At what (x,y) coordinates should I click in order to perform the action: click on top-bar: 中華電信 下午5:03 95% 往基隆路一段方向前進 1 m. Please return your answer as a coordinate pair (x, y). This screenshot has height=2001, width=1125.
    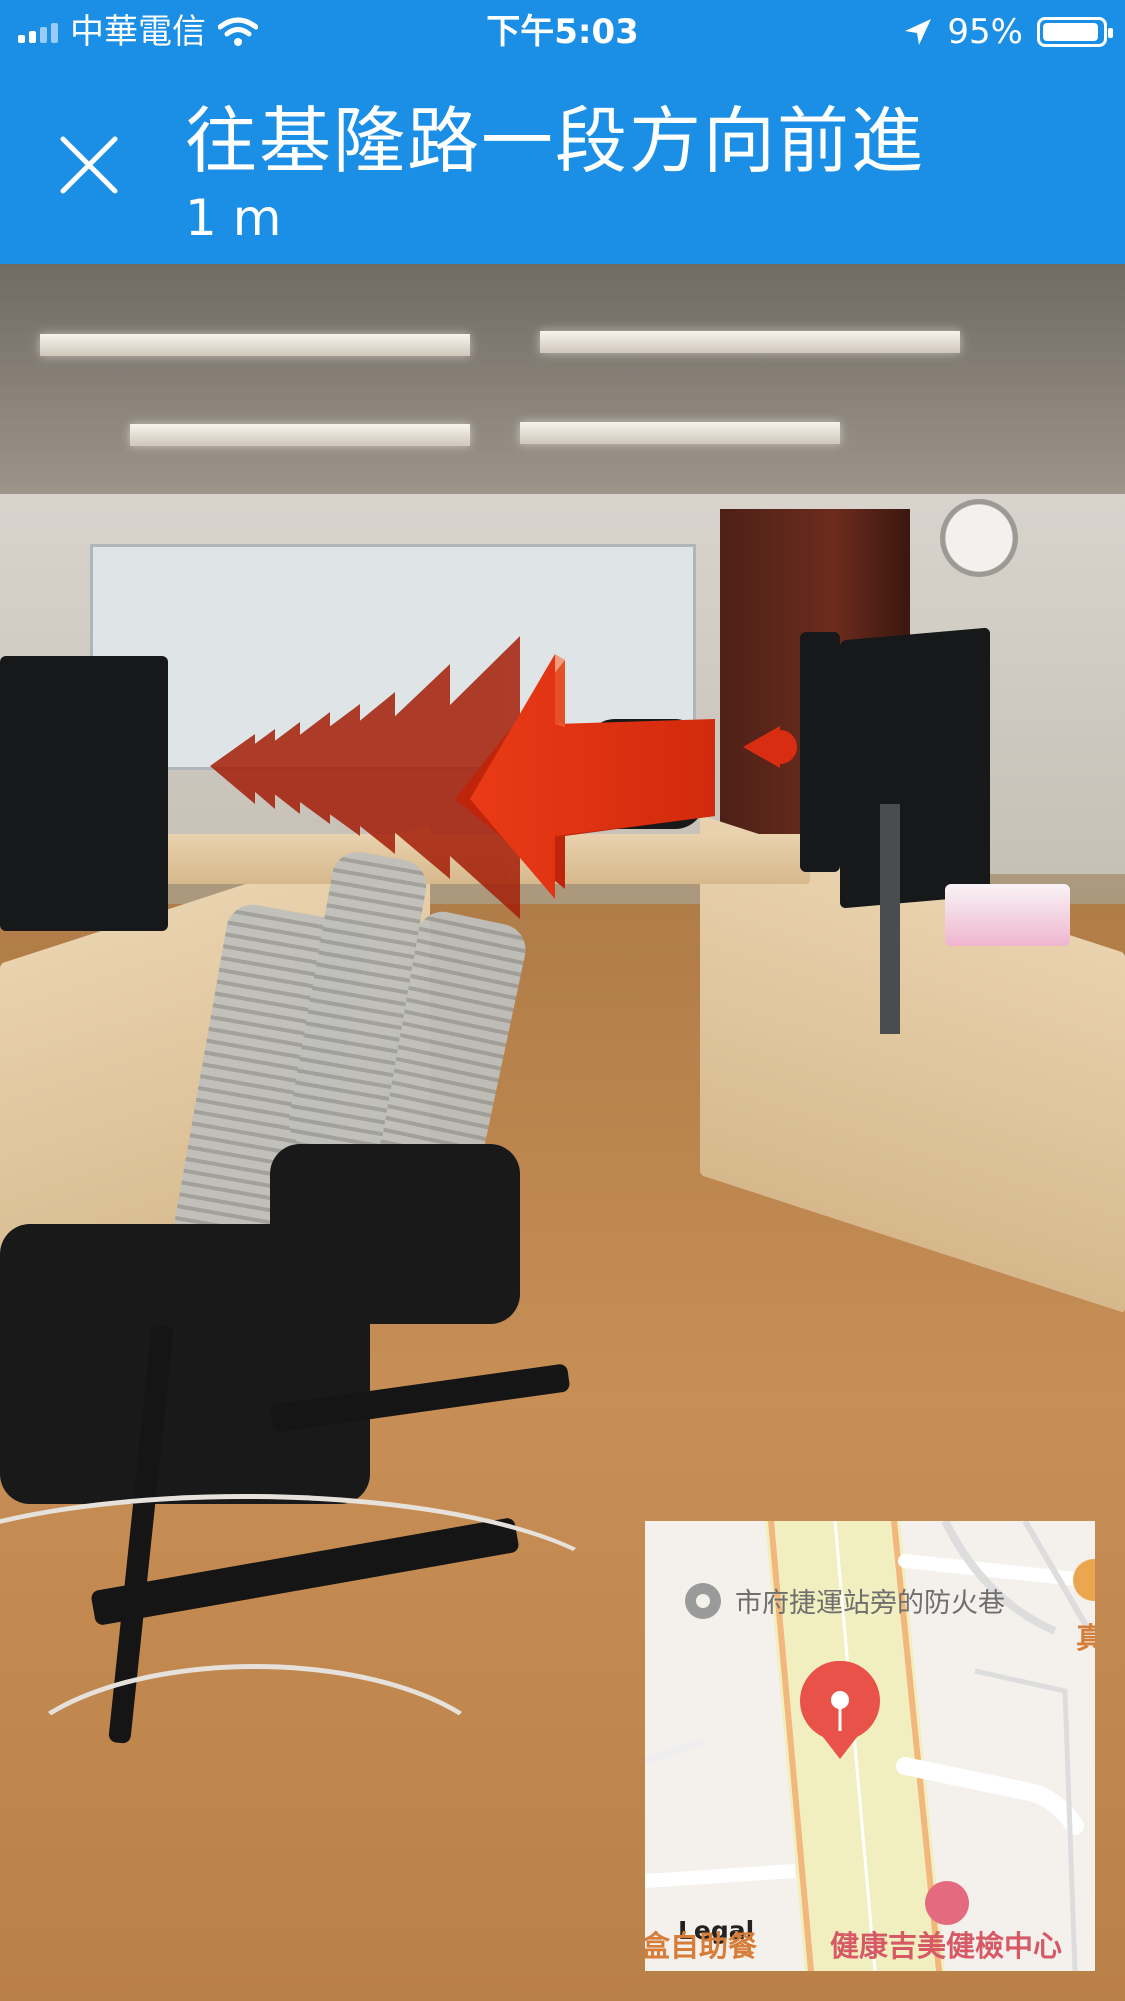
    Looking at the image, I should click on (562, 132).